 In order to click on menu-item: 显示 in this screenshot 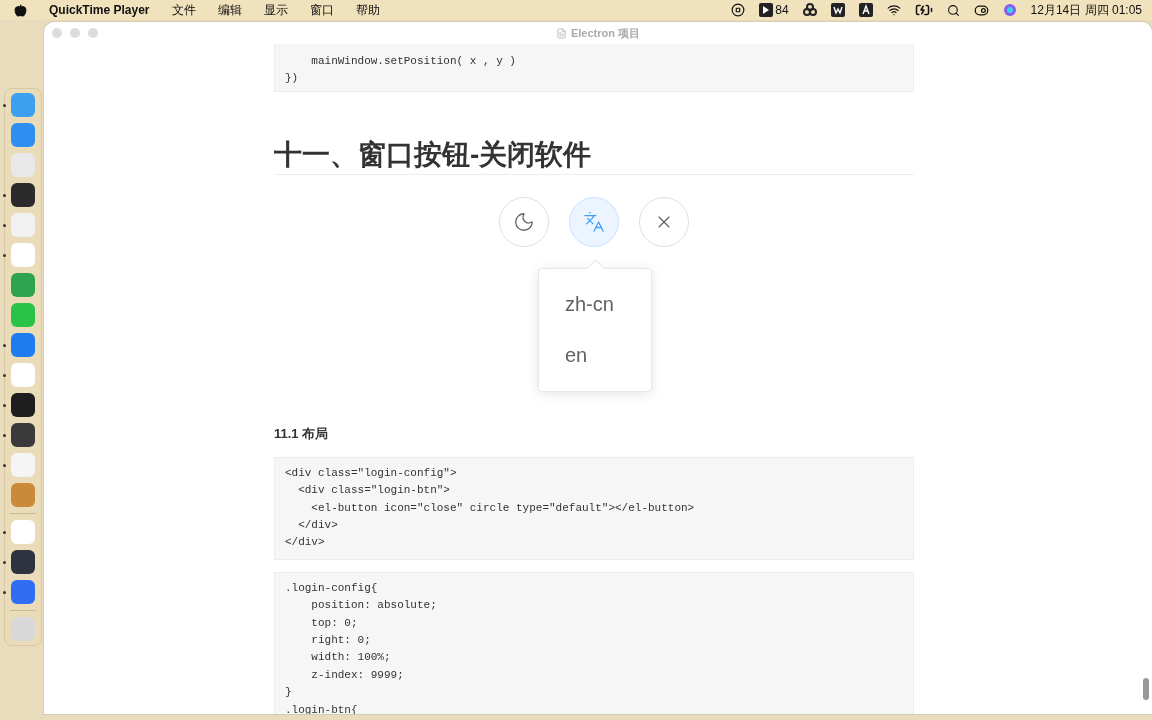, I will do `click(275, 10)`.